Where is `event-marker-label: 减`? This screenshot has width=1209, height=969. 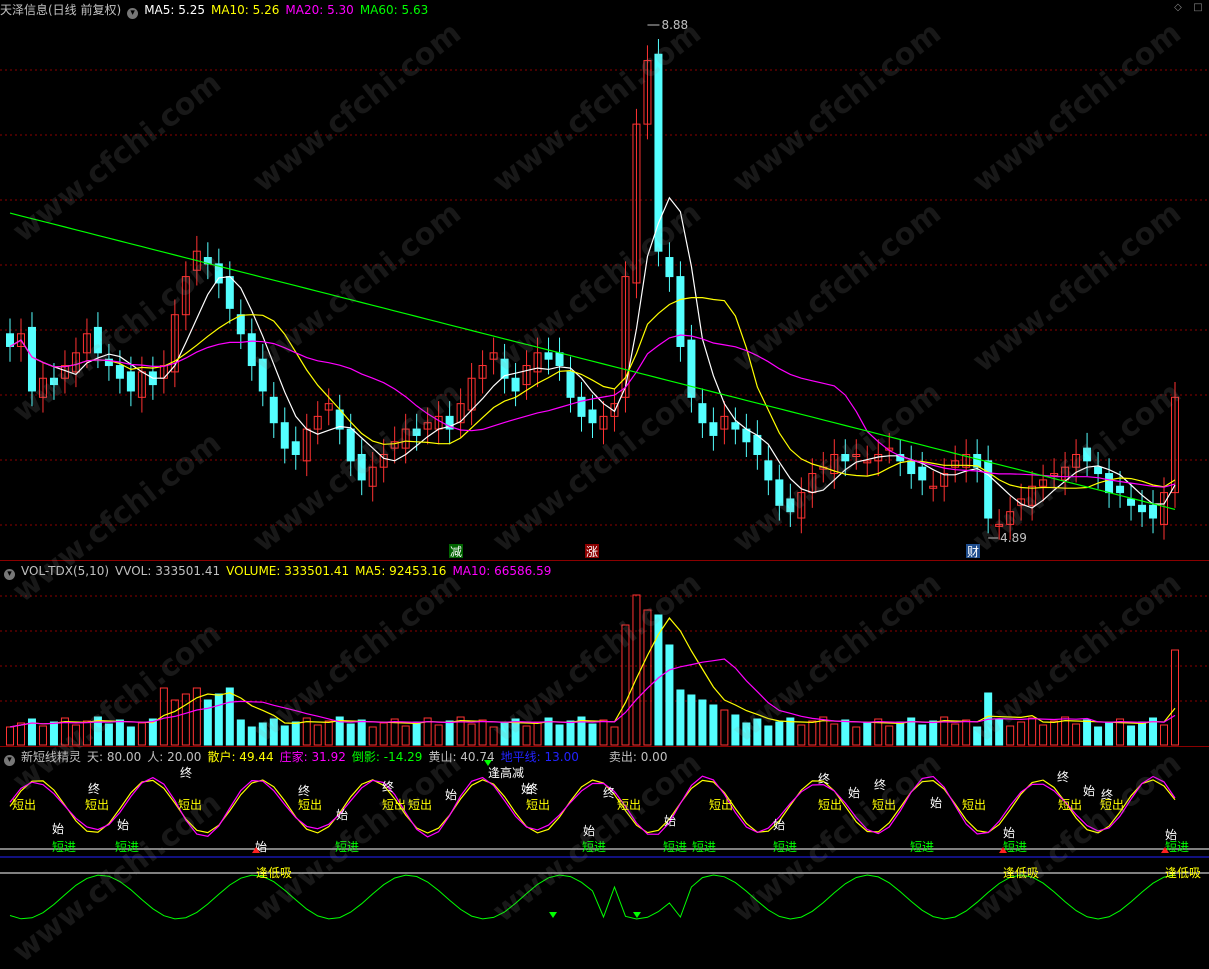
event-marker-label: 减 is located at coordinates (456, 552).